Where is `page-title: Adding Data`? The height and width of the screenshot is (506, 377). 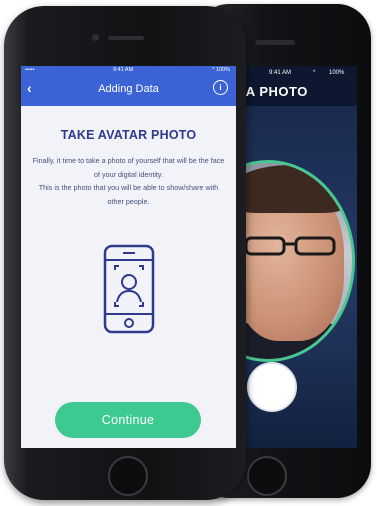 page-title: Adding Data is located at coordinates (128, 89).